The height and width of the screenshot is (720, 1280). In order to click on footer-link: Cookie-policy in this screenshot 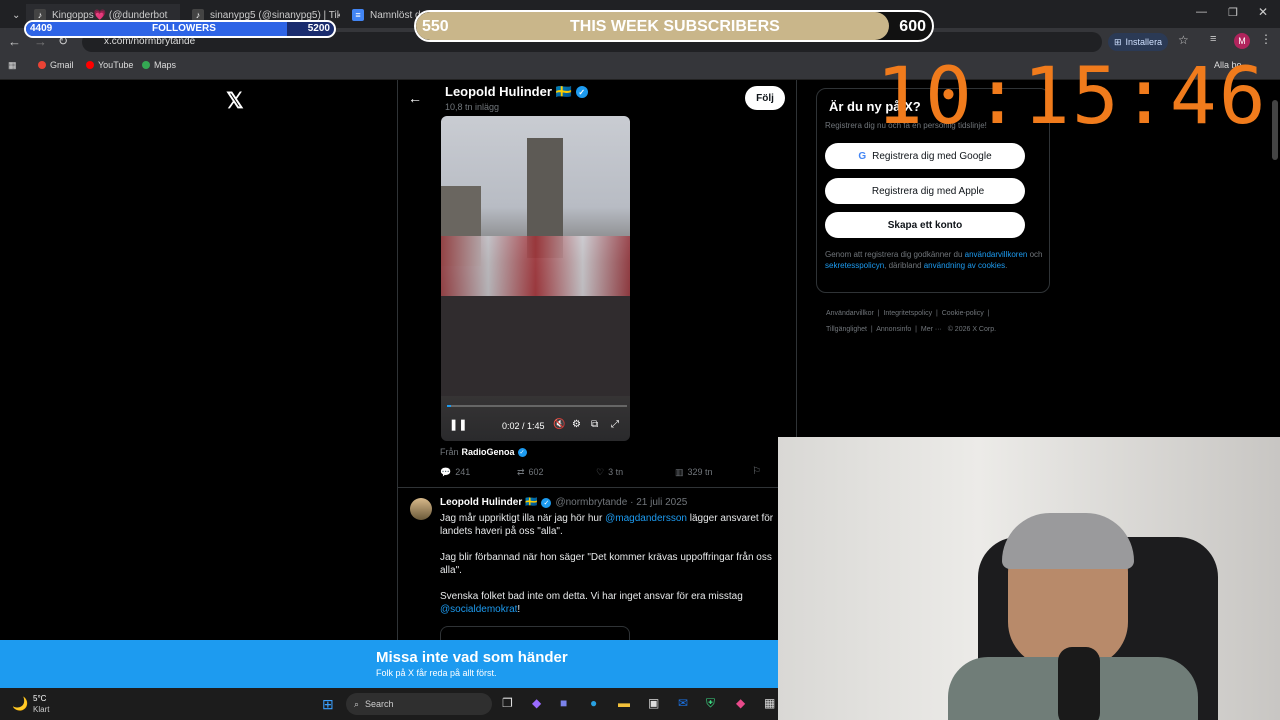, I will do `click(963, 313)`.